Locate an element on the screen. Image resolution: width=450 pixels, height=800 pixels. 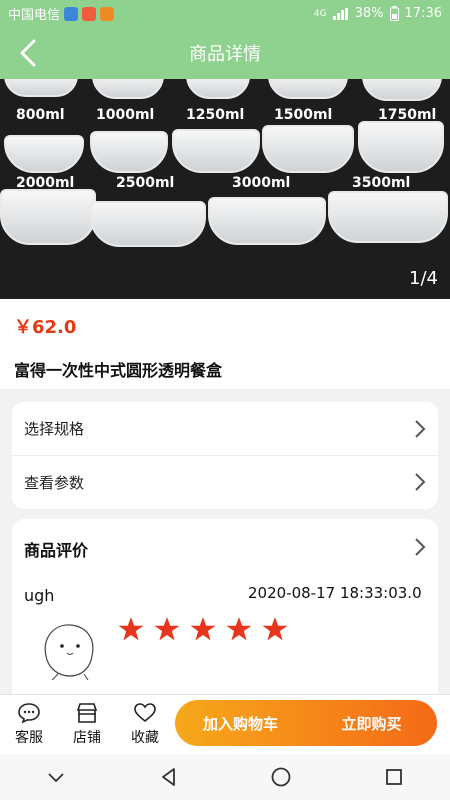
product-info: ￥62.0 富得一次性中式圆形透明餐盒 is located at coordinates (225, 344).